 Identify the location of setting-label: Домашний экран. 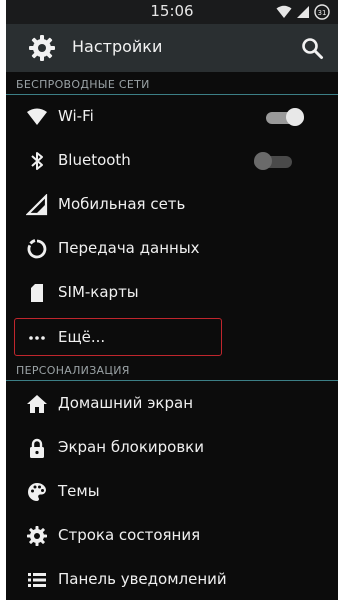
(126, 403).